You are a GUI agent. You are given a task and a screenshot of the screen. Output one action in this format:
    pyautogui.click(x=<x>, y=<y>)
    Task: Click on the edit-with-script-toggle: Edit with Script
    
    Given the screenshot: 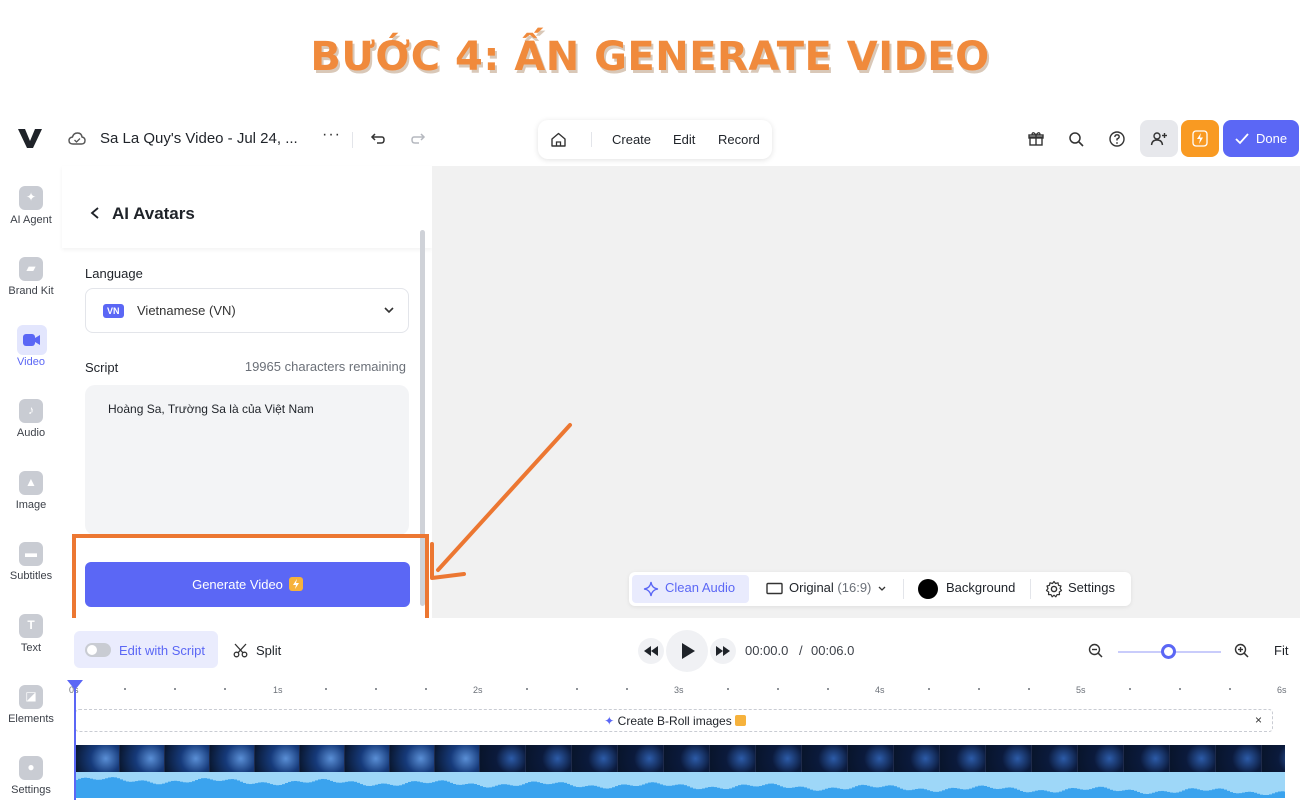 What is the action you would take?
    pyautogui.click(x=146, y=649)
    